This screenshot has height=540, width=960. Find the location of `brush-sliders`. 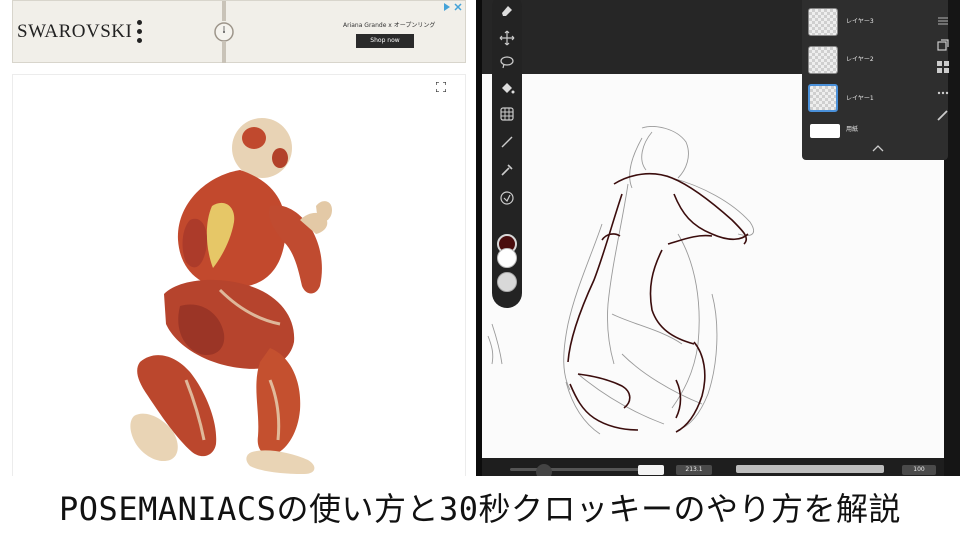

brush-sliders is located at coordinates (713, 469).